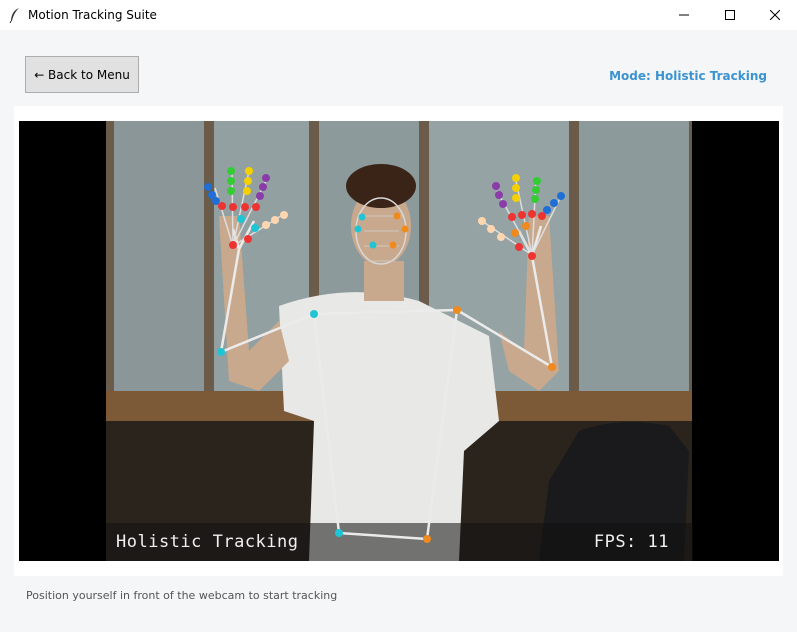 Image resolution: width=797 pixels, height=632 pixels. I want to click on minimize-button, so click(684, 15).